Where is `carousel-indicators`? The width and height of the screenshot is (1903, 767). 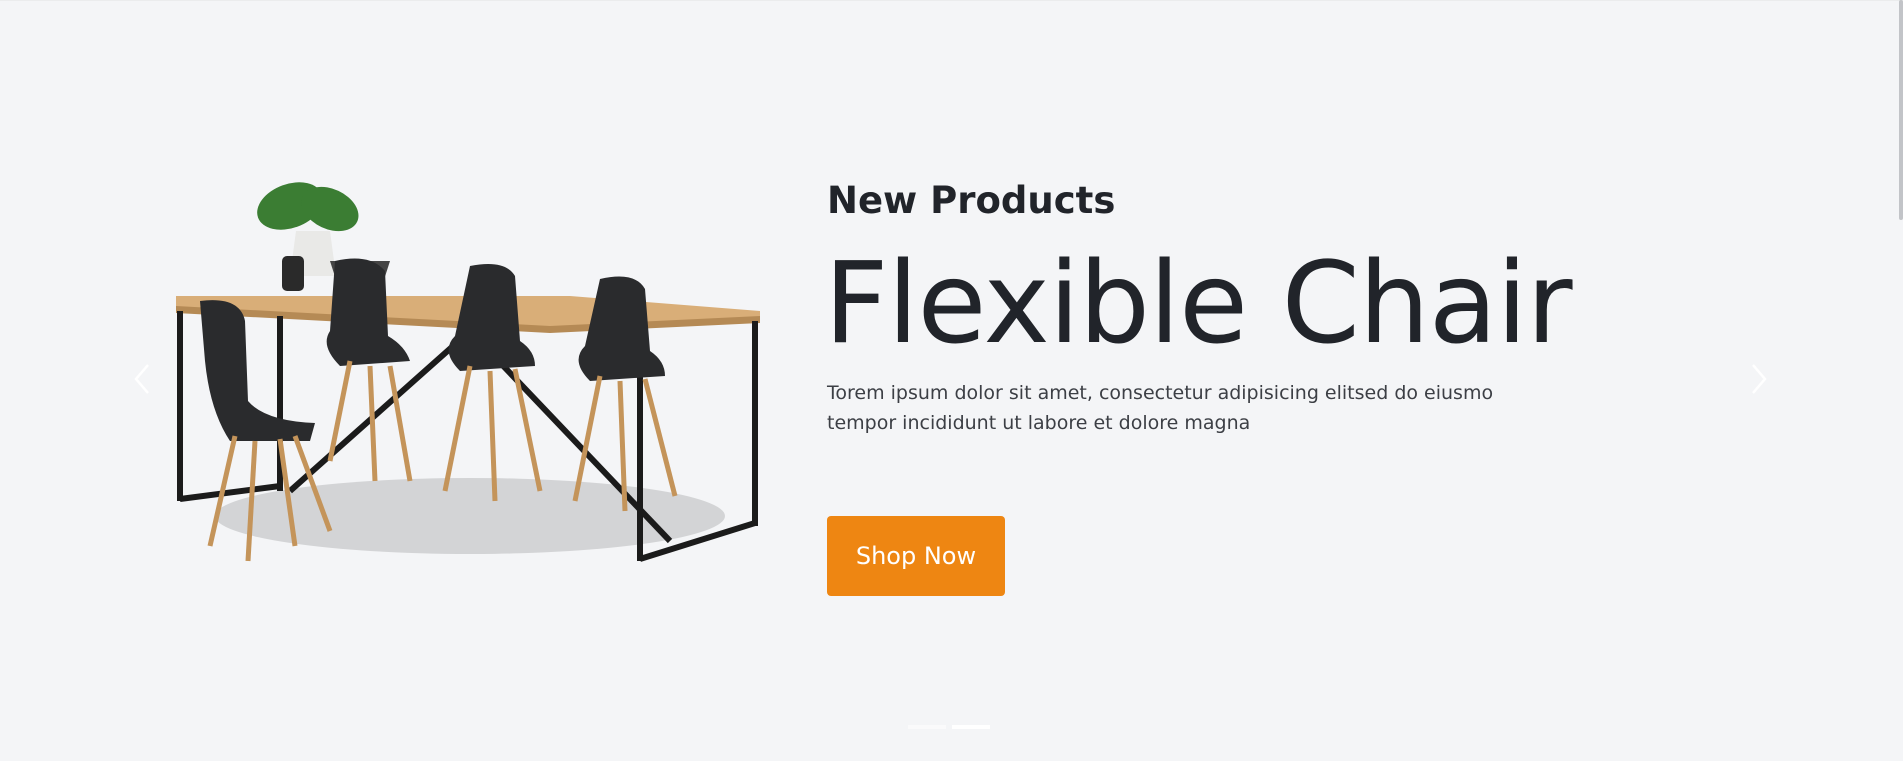 carousel-indicators is located at coordinates (949, 727).